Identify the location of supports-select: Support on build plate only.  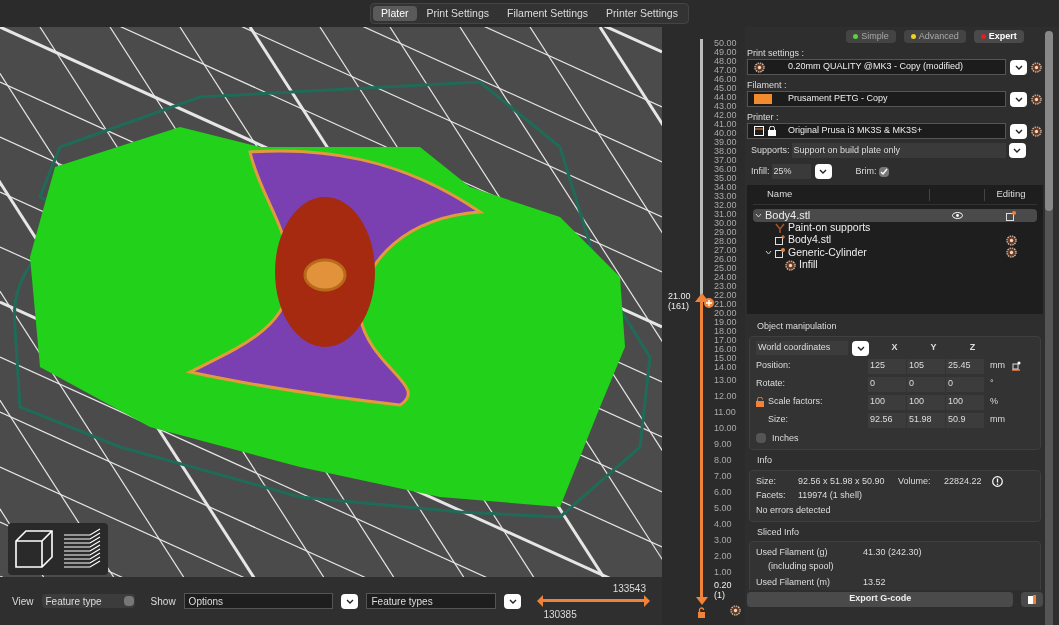
(898, 150).